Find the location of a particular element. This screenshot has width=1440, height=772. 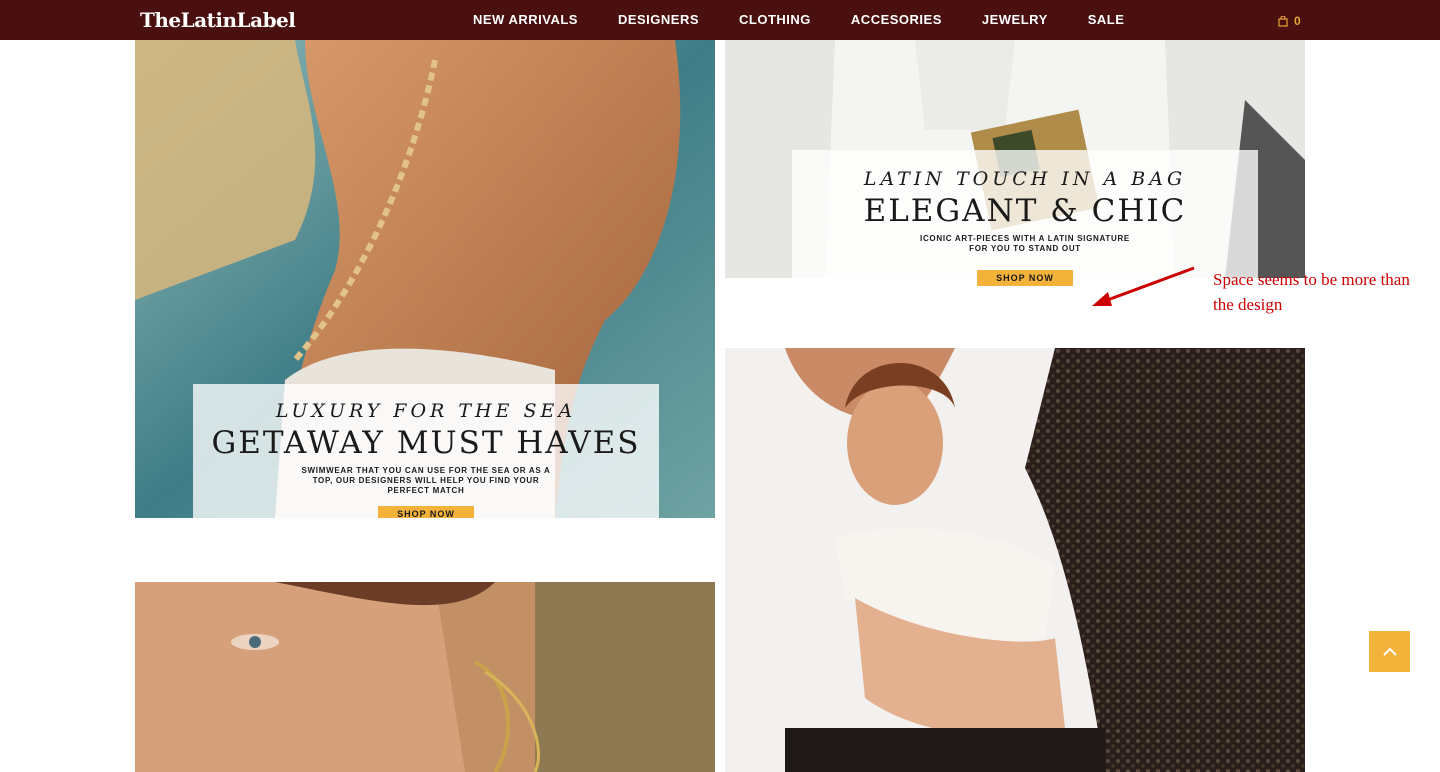

jewelry-model-image is located at coordinates (425, 677).